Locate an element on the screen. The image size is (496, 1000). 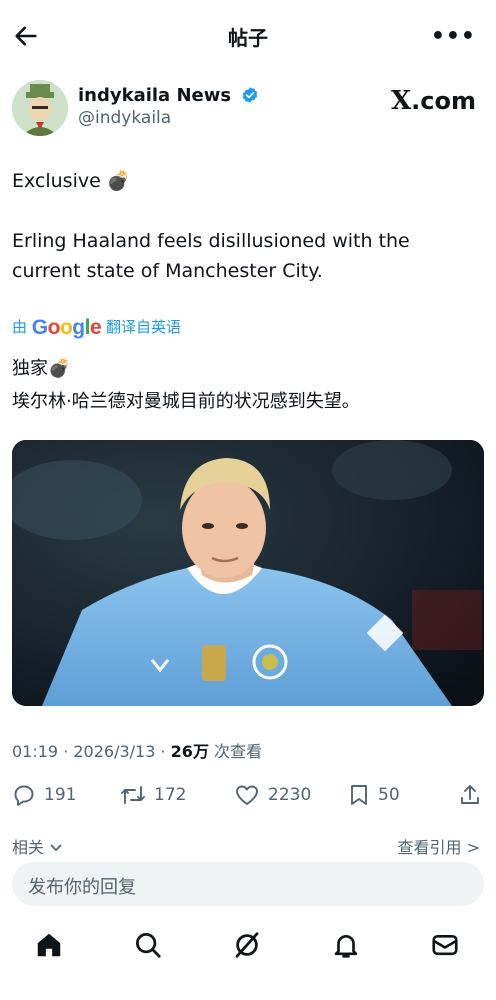
page-title: 帖子 is located at coordinates (248, 38).